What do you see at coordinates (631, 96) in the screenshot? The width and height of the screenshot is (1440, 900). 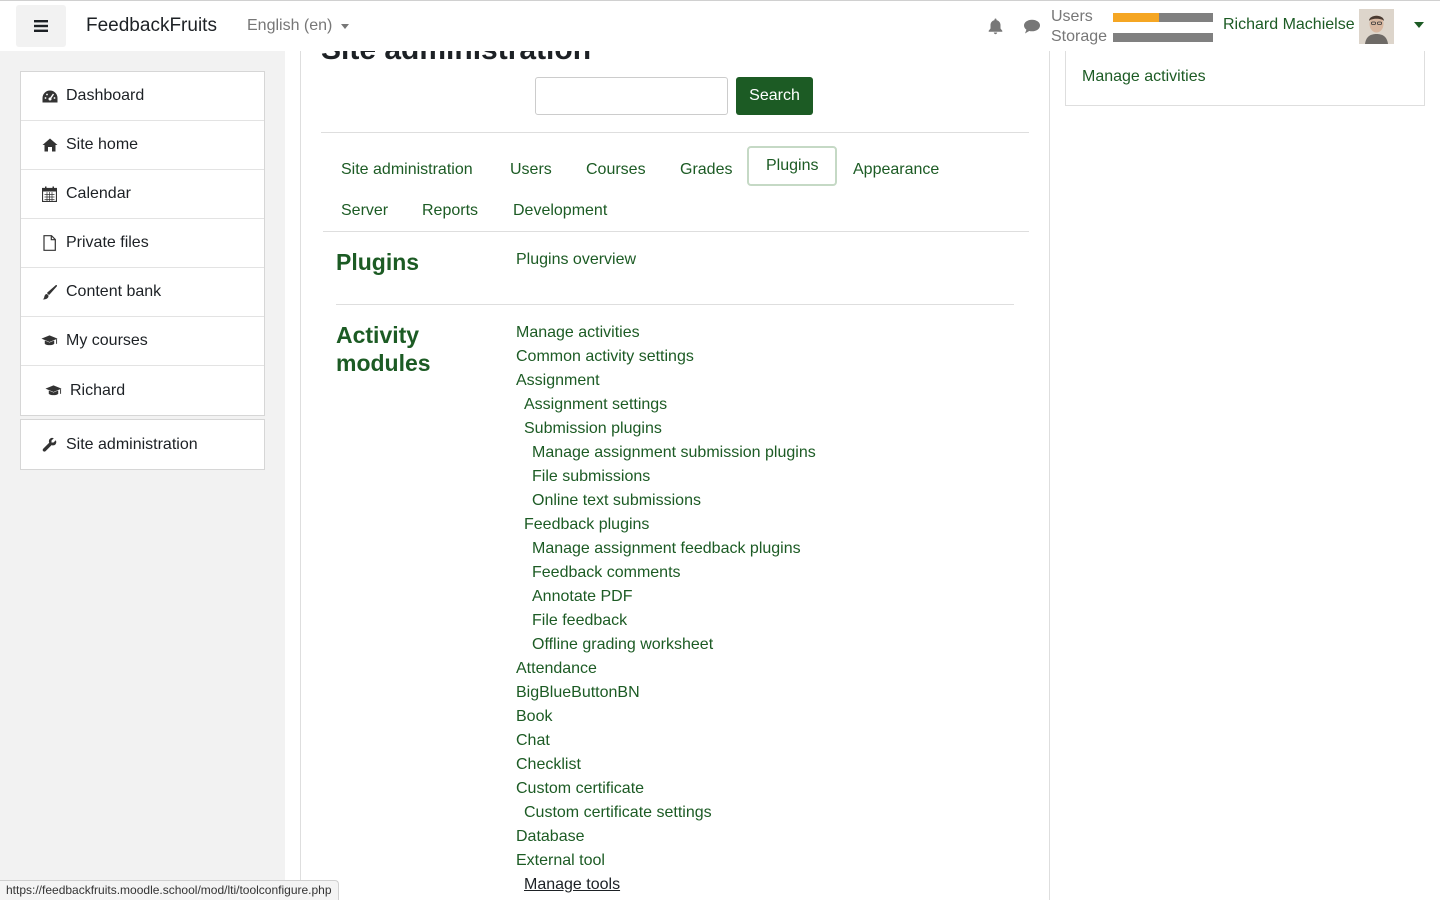 I see `admin-search-input` at bounding box center [631, 96].